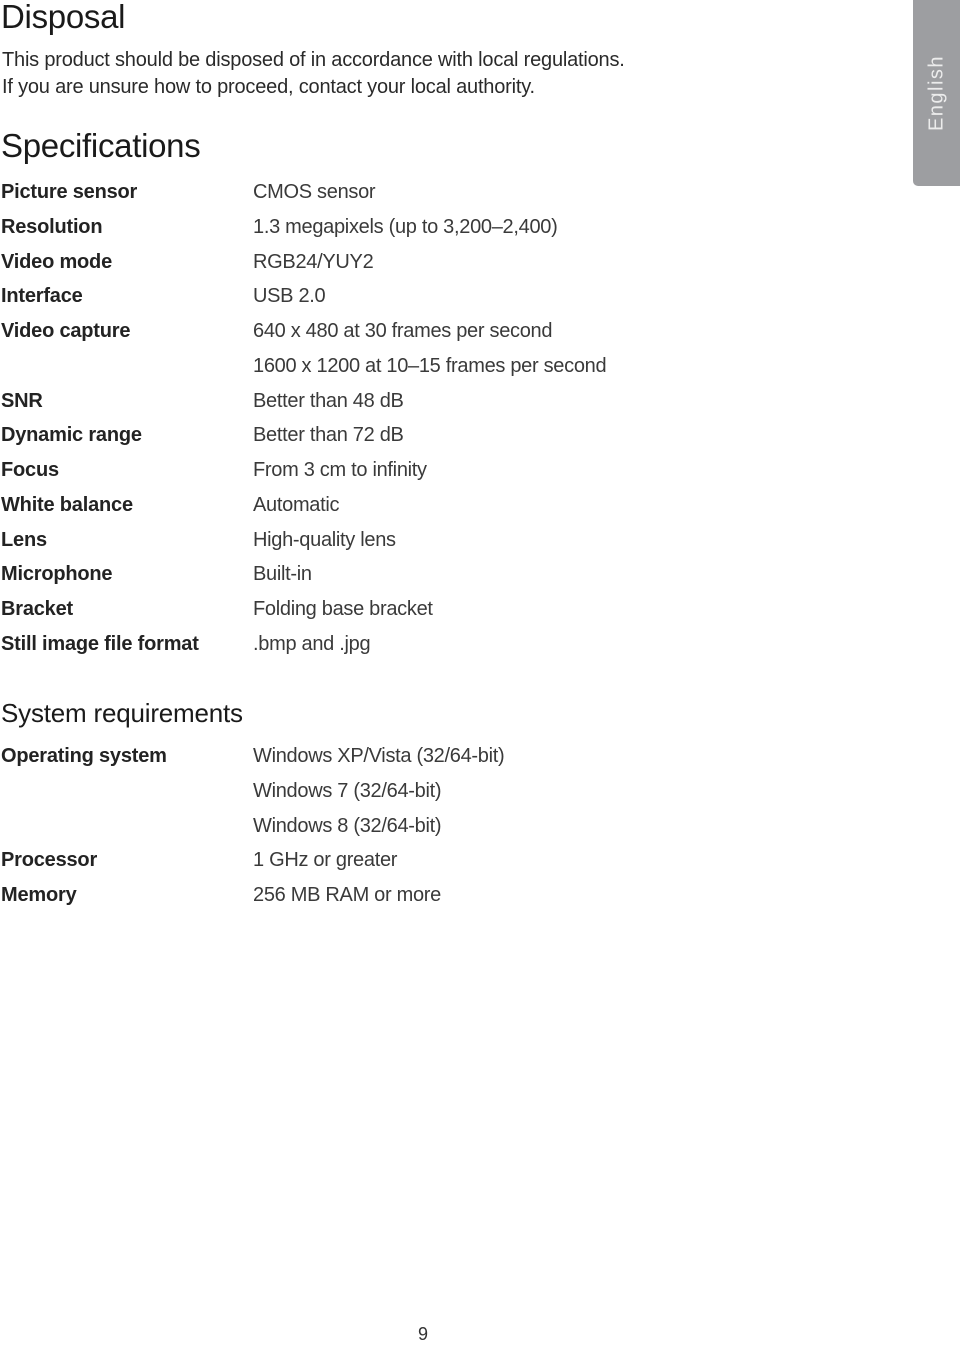 This screenshot has height=1345, width=960. I want to click on requirement-value: Windows 8 (32/64-bit), so click(347, 825).